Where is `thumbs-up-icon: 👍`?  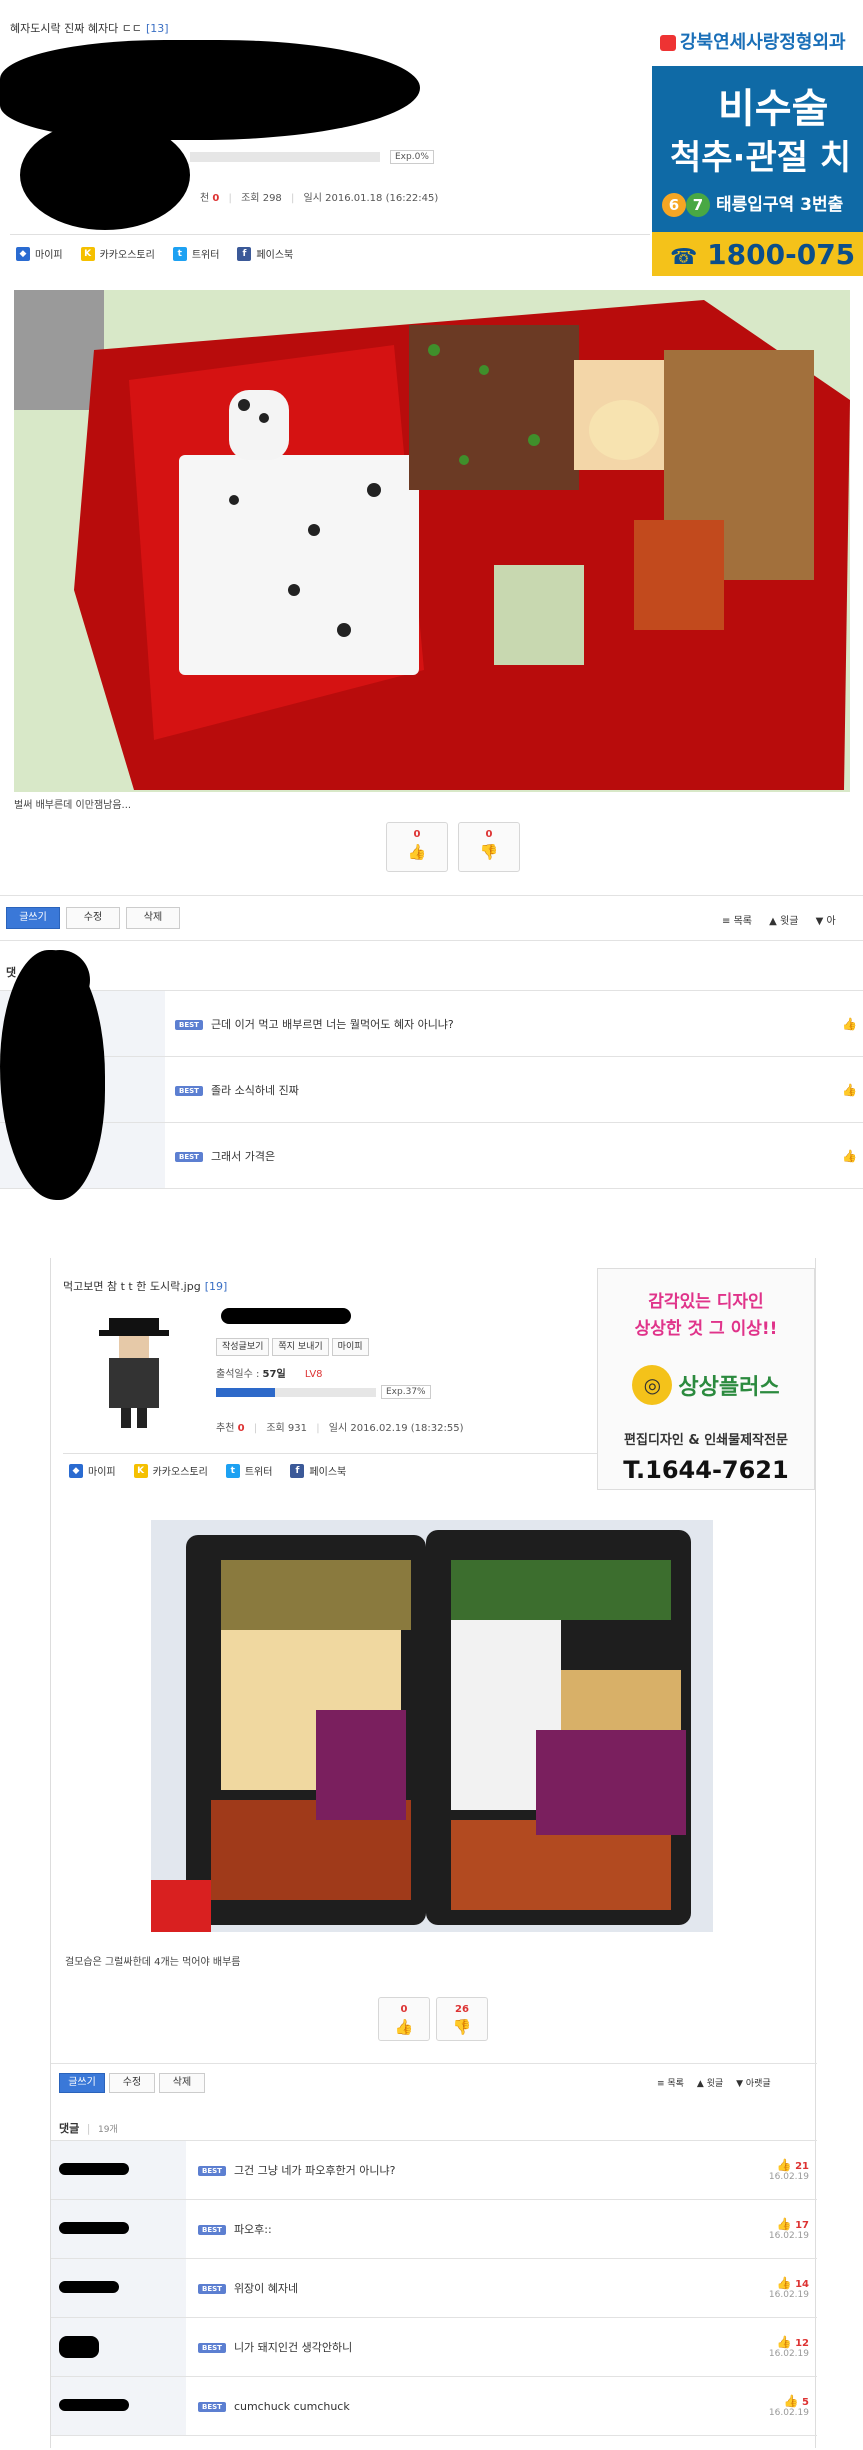 thumbs-up-icon: 👍 is located at coordinates (417, 852).